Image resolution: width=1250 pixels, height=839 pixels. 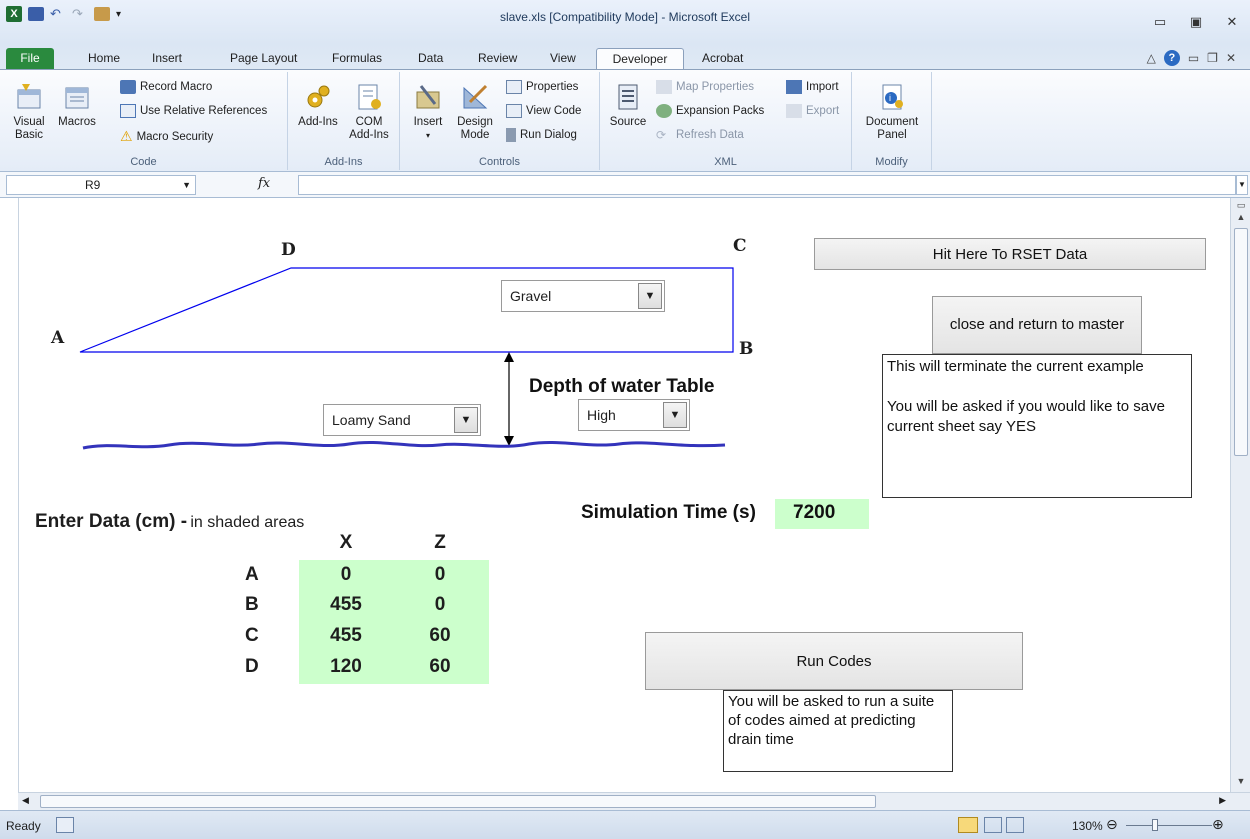 What do you see at coordinates (563, 59) in the screenshot?
I see `tab-view: View` at bounding box center [563, 59].